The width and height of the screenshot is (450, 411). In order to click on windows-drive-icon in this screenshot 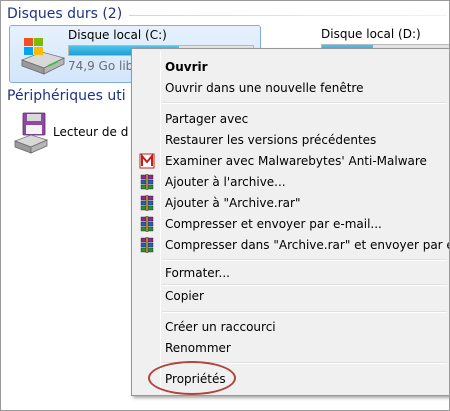, I will do `click(43, 56)`.